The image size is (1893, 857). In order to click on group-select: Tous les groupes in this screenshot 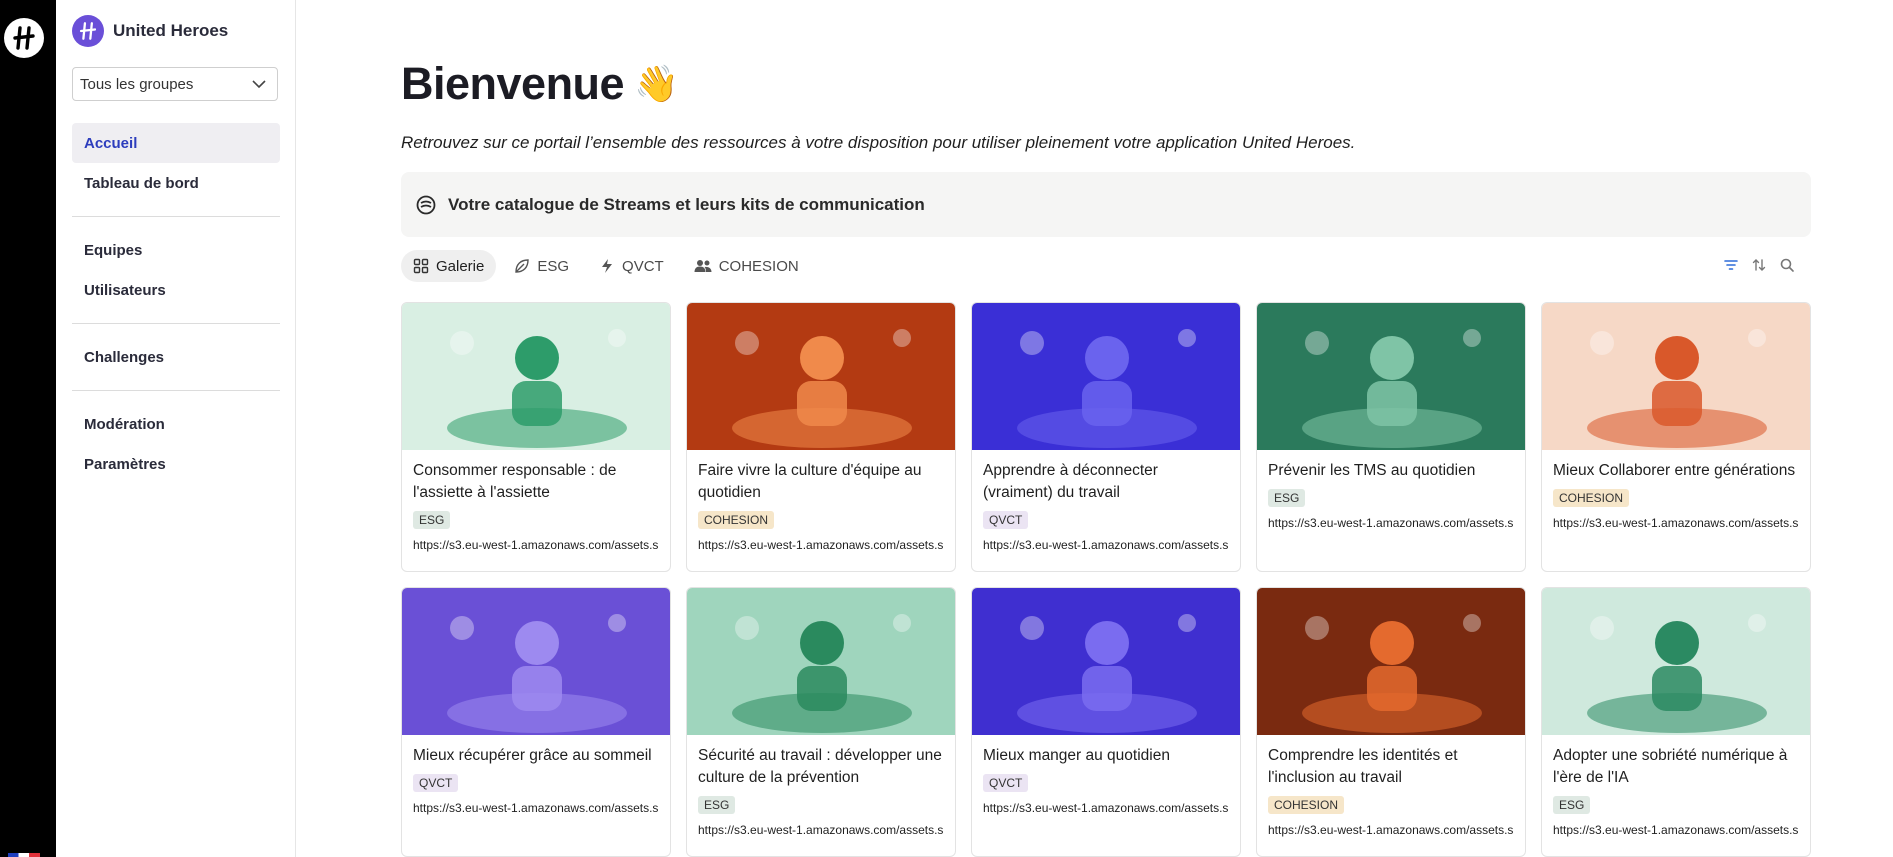, I will do `click(175, 84)`.